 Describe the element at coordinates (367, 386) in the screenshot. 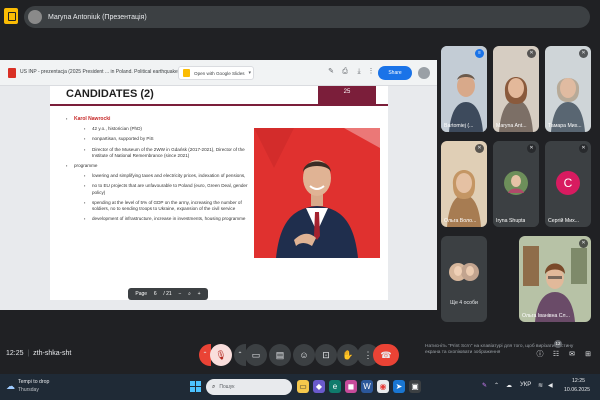

I see `word-icon: W` at that location.